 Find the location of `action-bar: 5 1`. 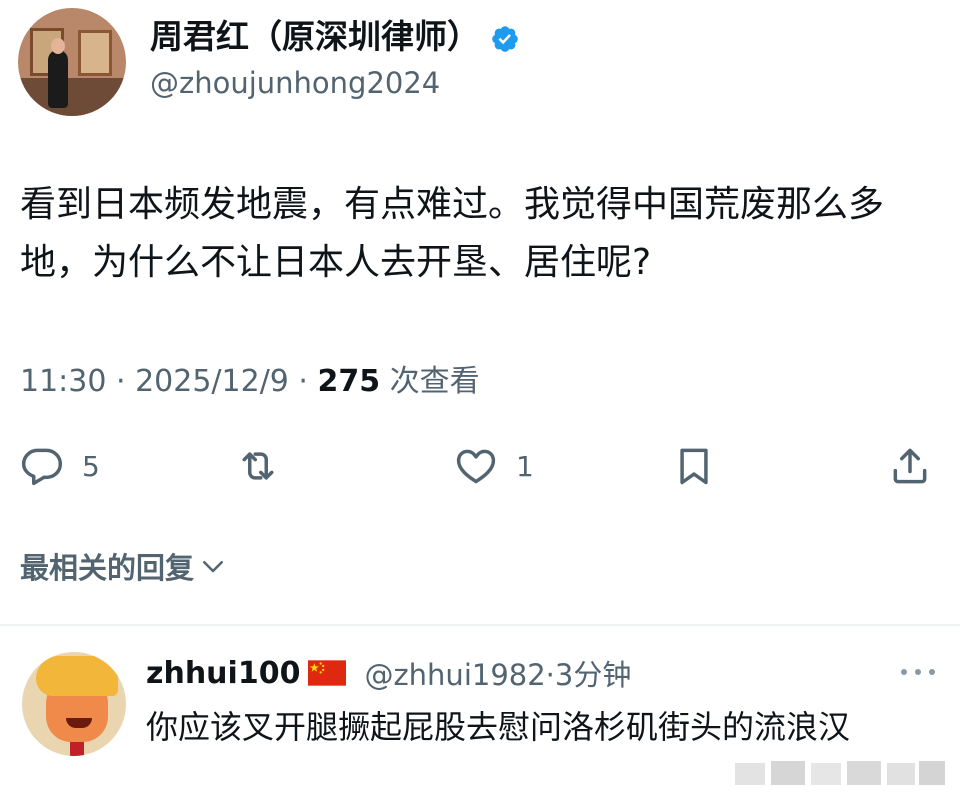

action-bar: 5 1 is located at coordinates (480, 466).